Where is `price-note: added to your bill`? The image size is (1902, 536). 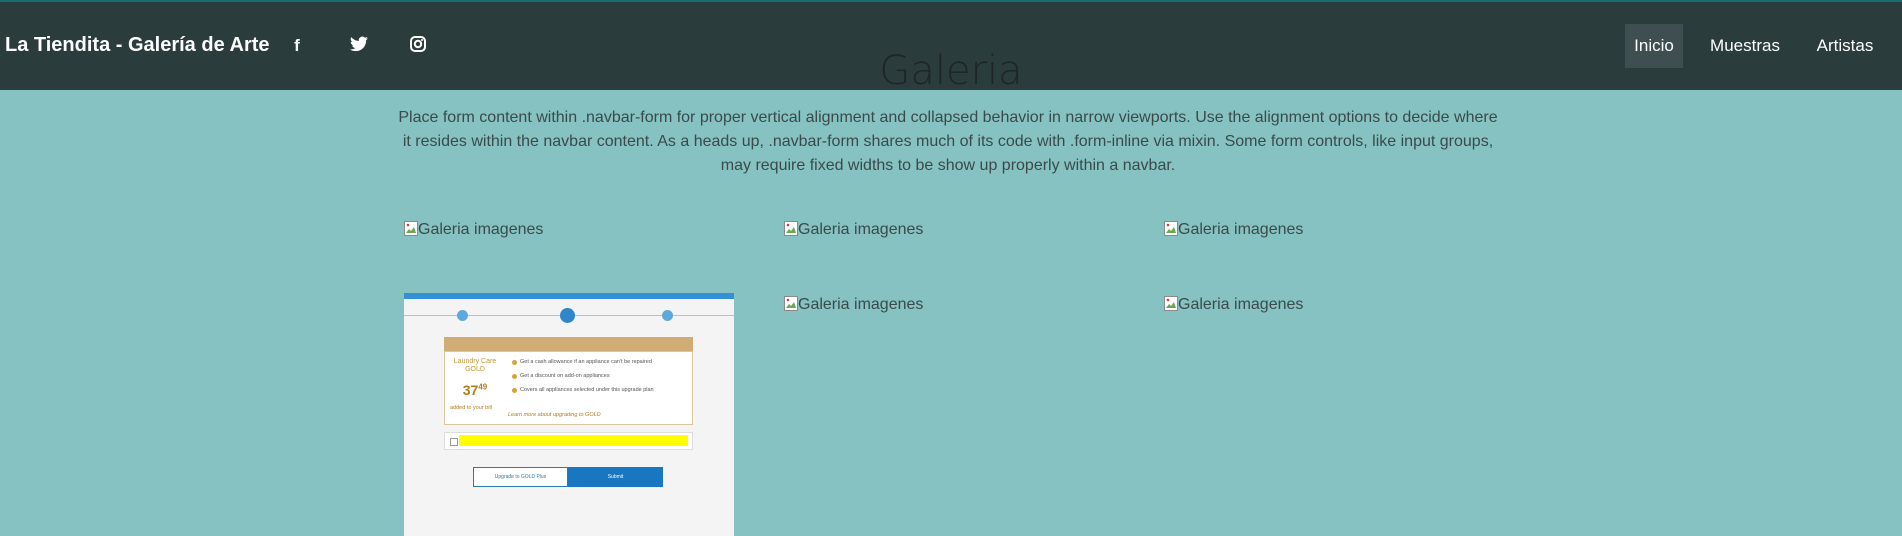 price-note: added to your bill is located at coordinates (471, 408).